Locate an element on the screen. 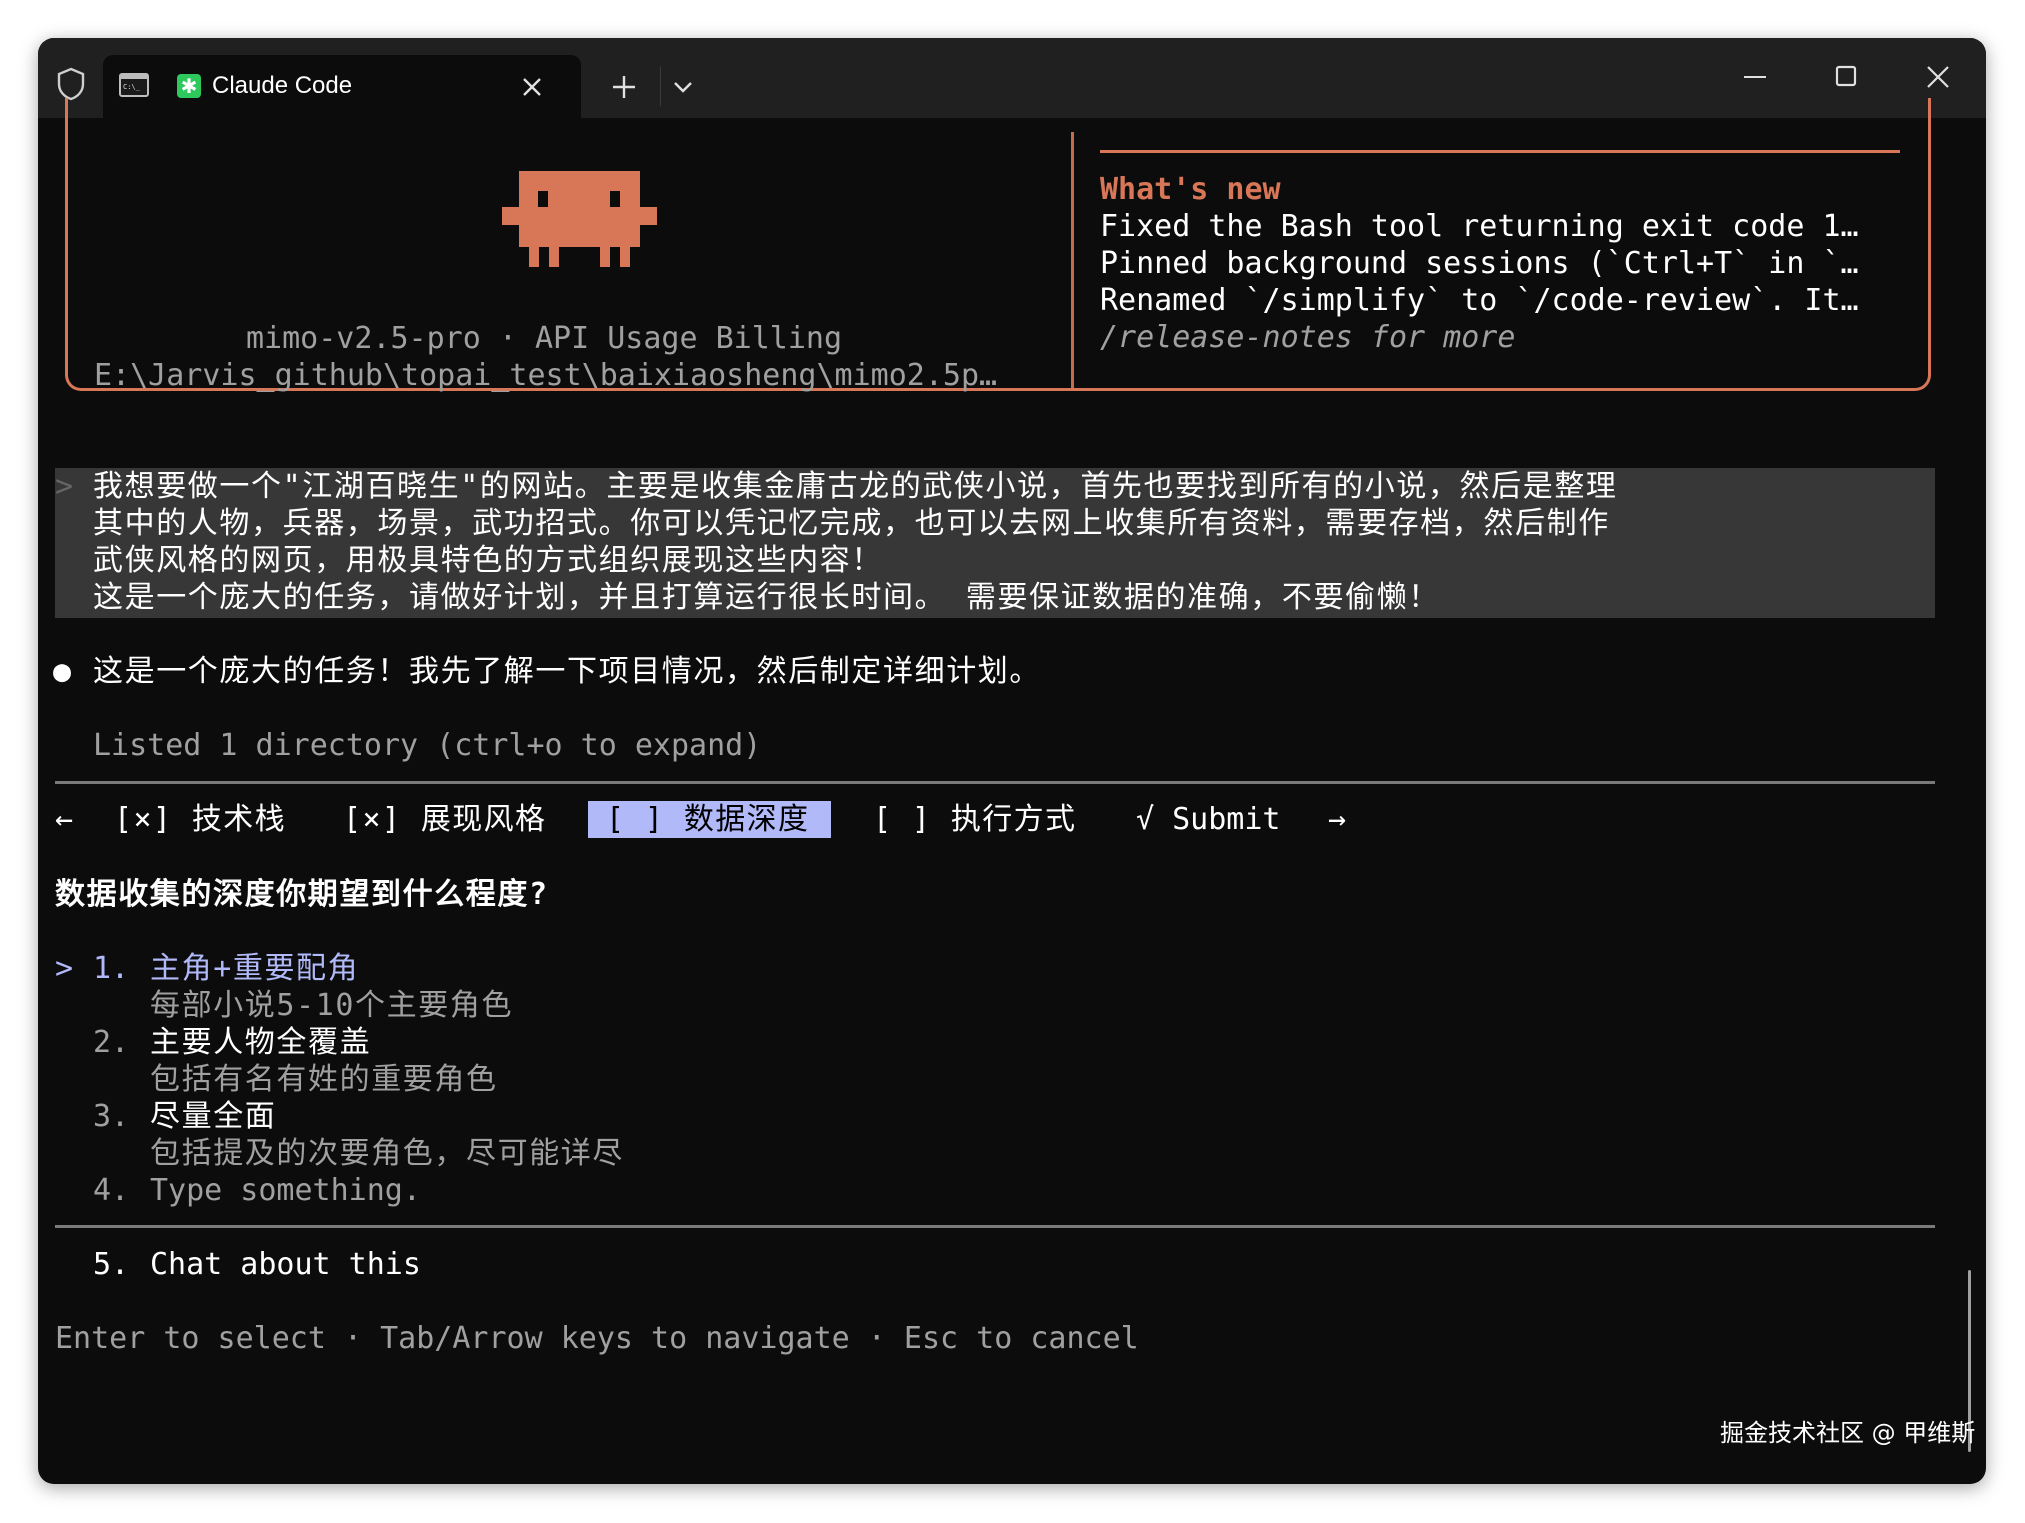 The image size is (2025, 1523). option-number: 2. is located at coordinates (111, 1042).